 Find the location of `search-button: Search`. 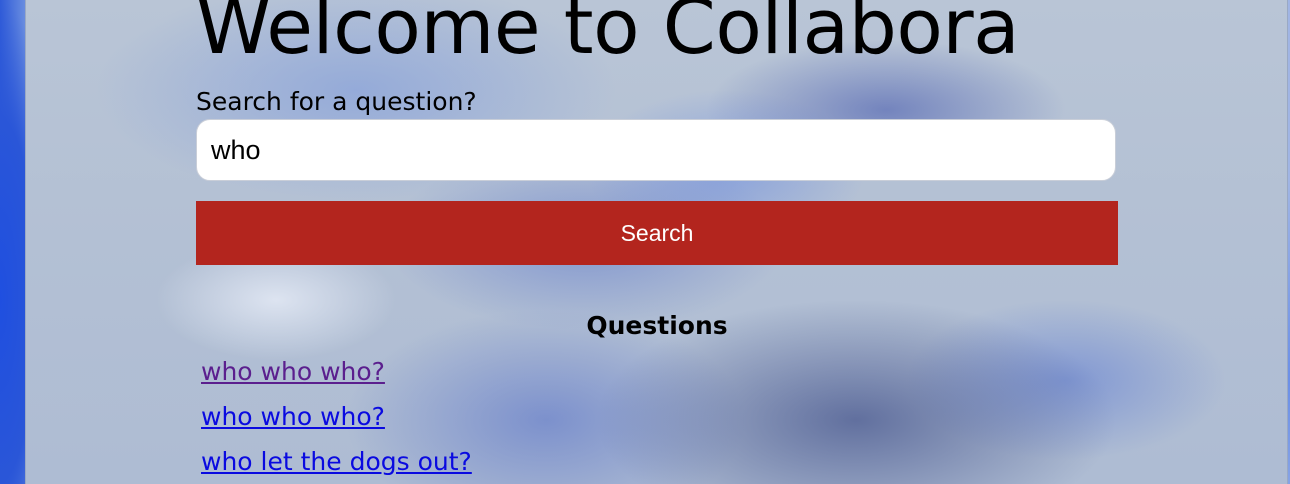

search-button: Search is located at coordinates (657, 233).